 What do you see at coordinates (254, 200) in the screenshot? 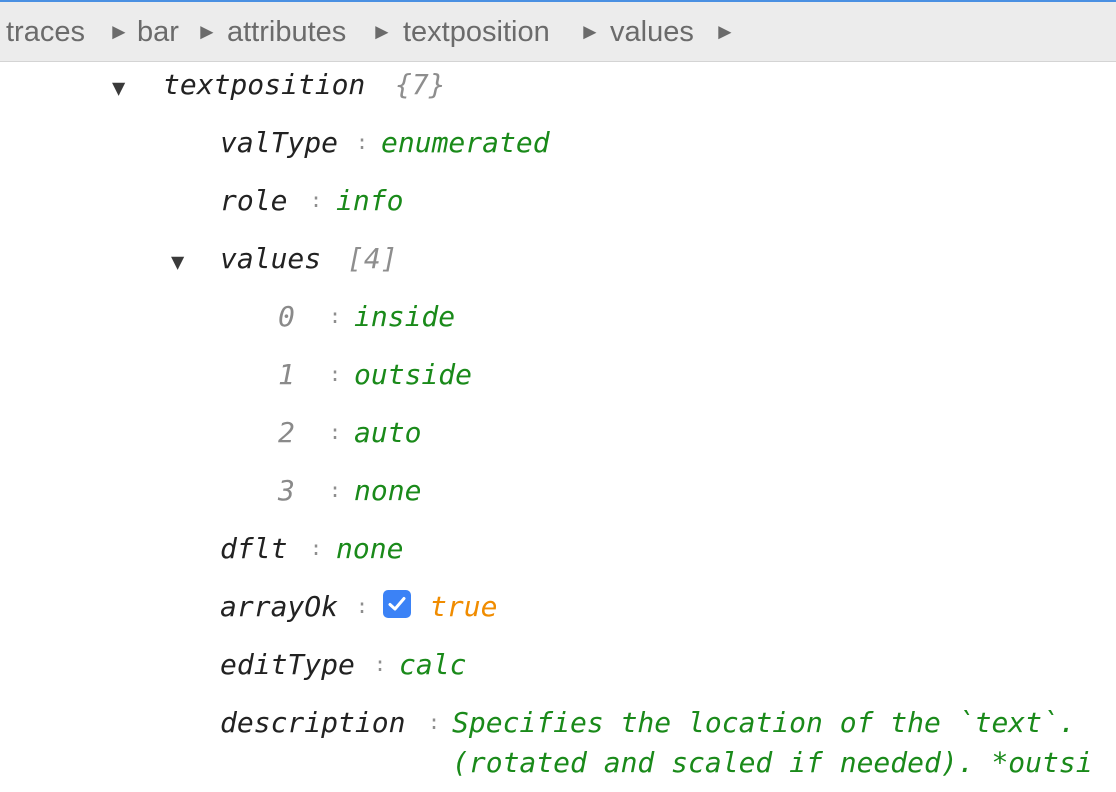
I see `property-key: role` at bounding box center [254, 200].